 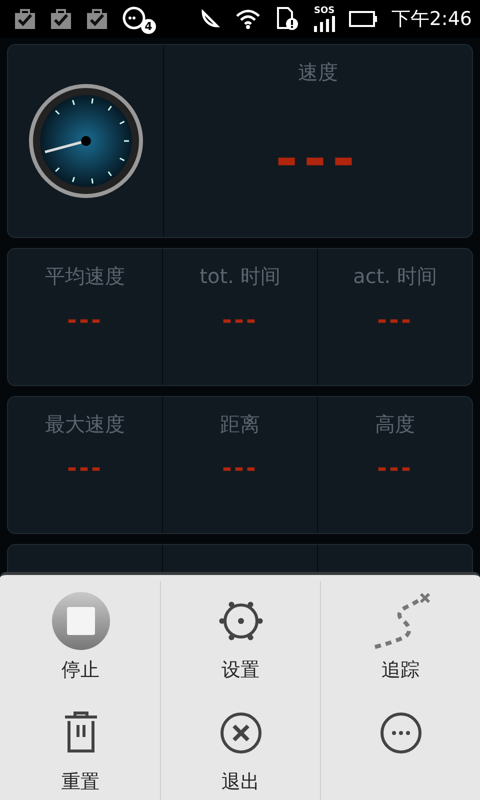 What do you see at coordinates (395, 424) in the screenshot?
I see `stat-label: 高度` at bounding box center [395, 424].